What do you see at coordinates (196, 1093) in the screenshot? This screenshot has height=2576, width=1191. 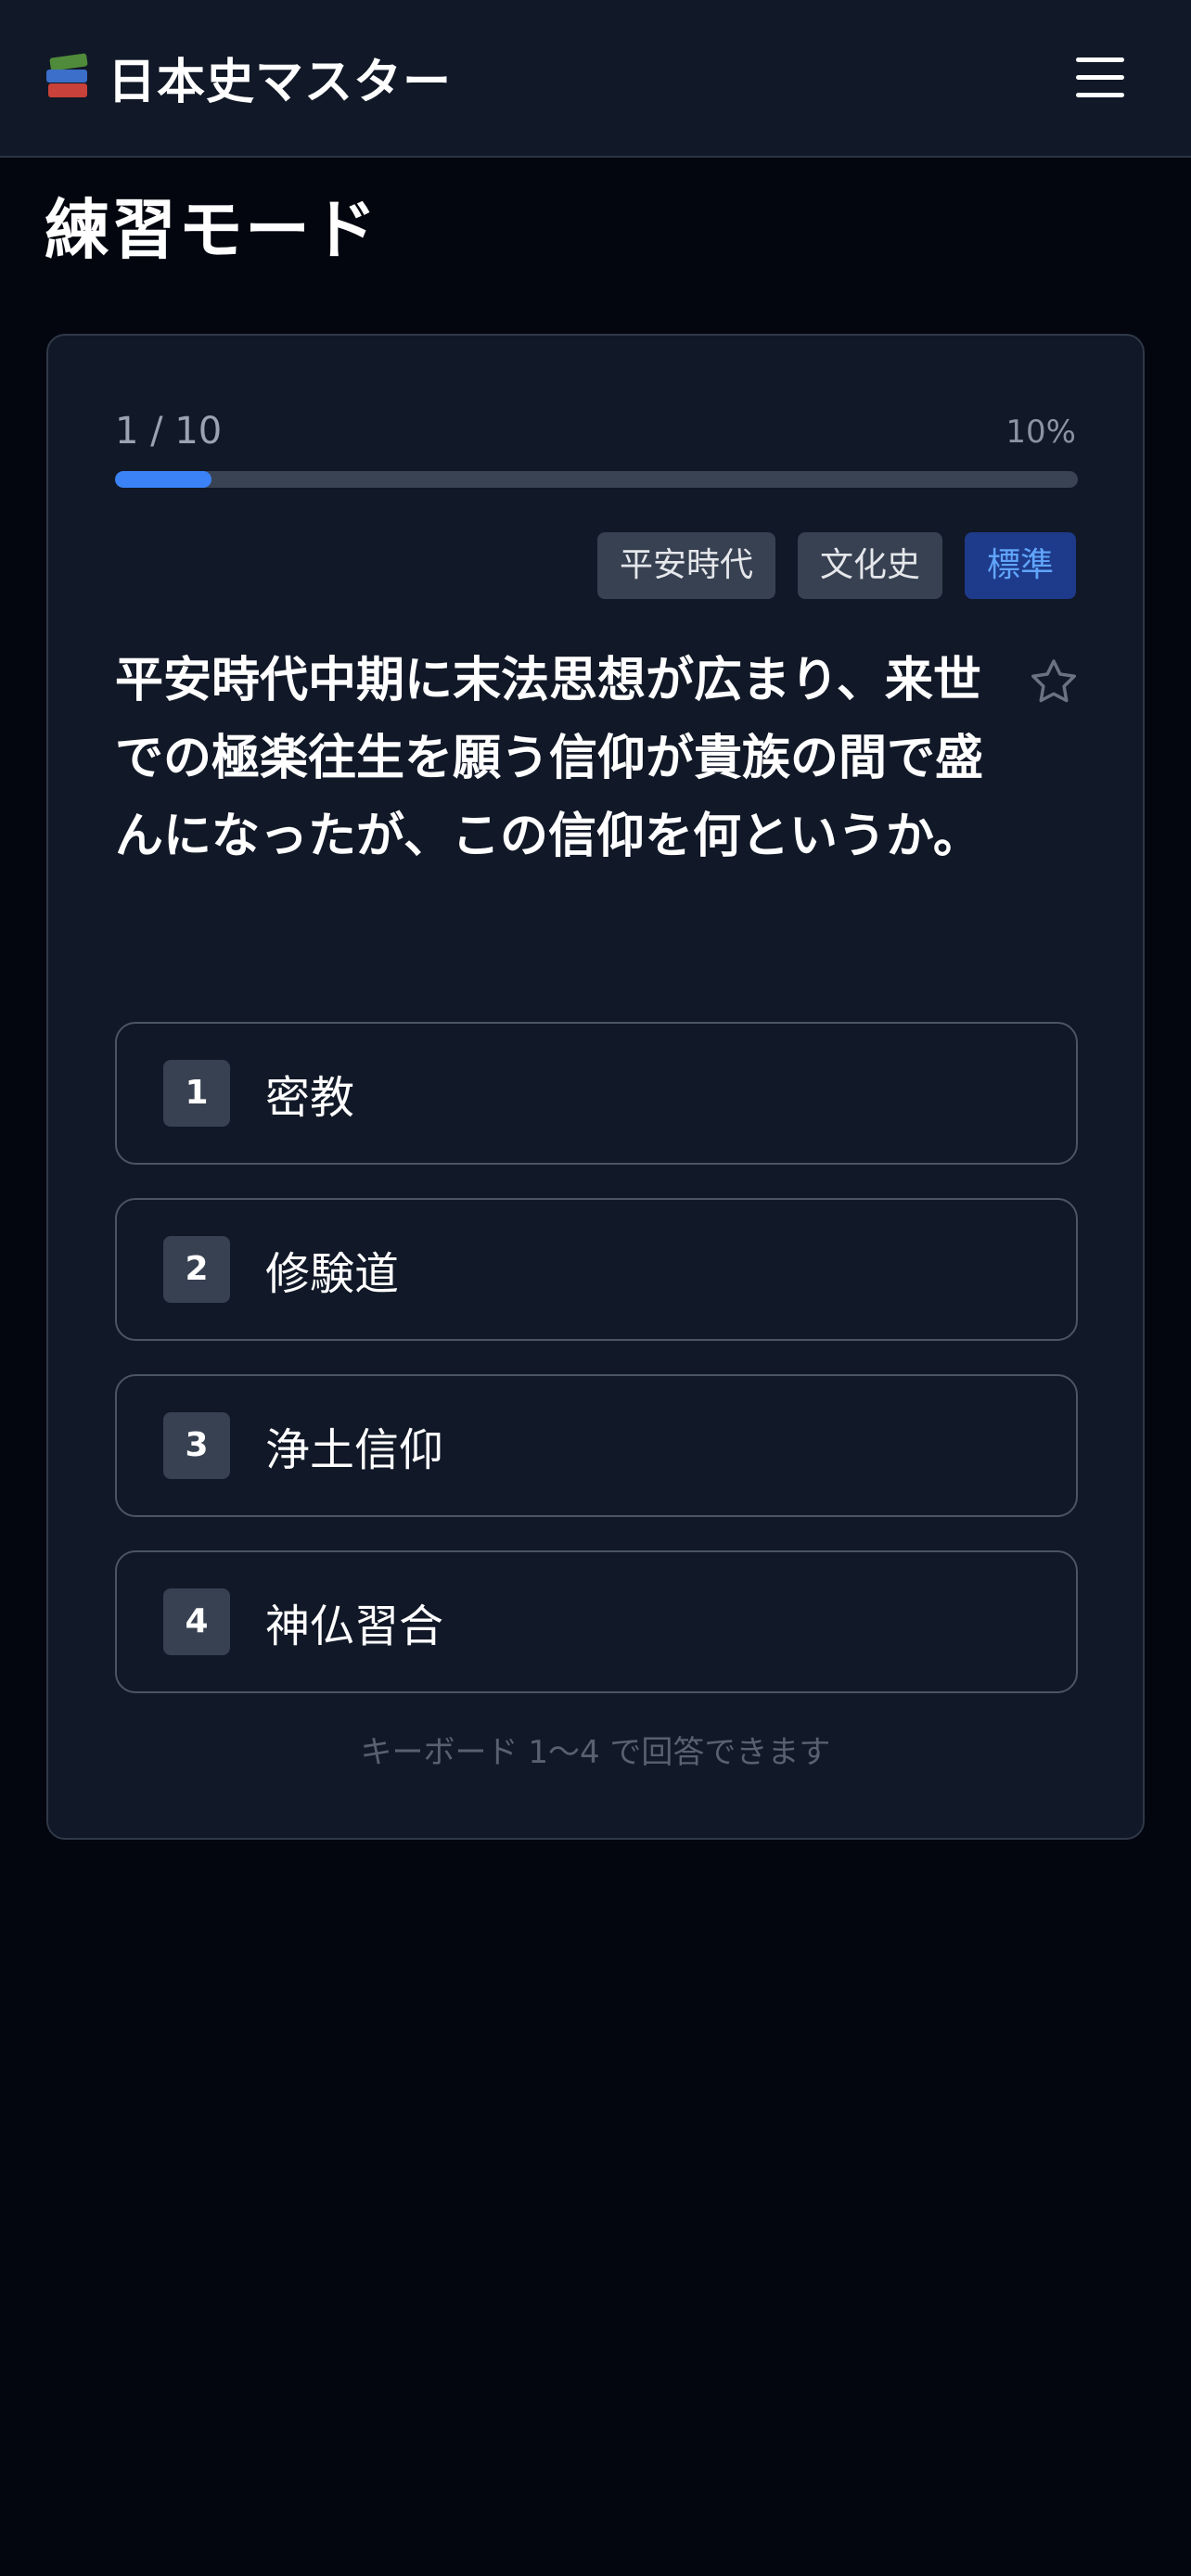 I see `option-number: 1` at bounding box center [196, 1093].